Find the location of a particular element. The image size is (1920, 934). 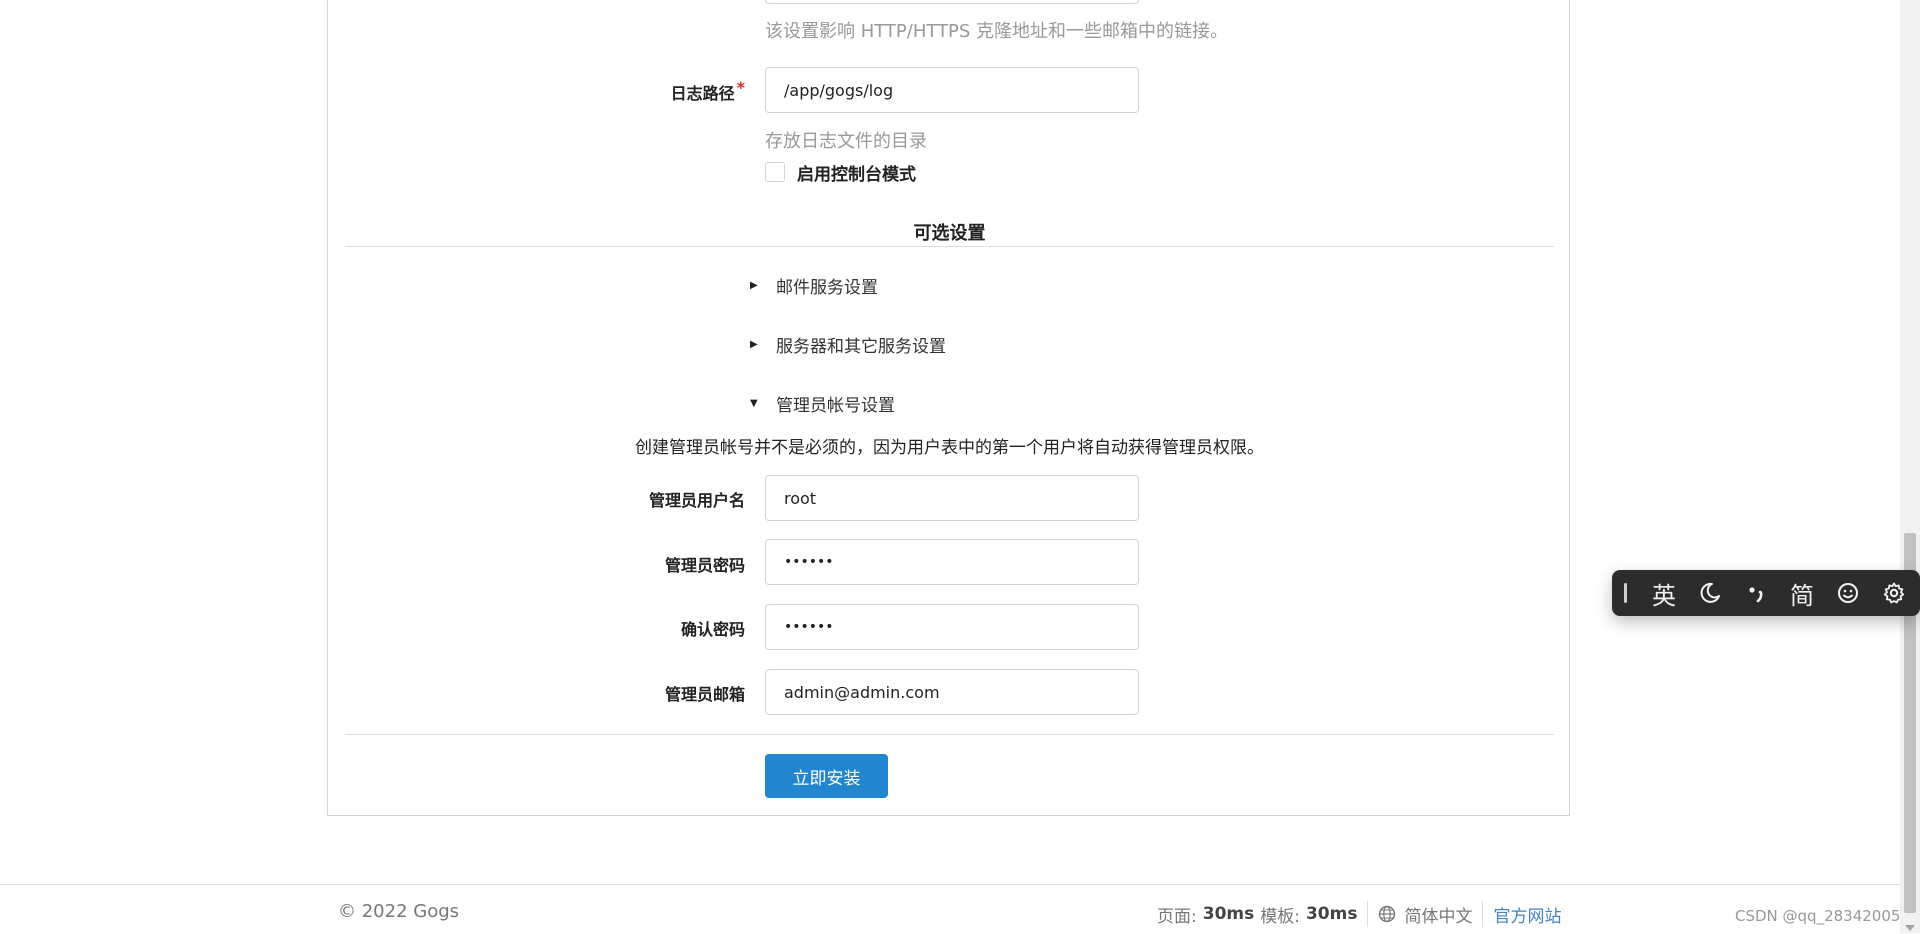

admin-password-label: 管理员密码 is located at coordinates (704, 565).